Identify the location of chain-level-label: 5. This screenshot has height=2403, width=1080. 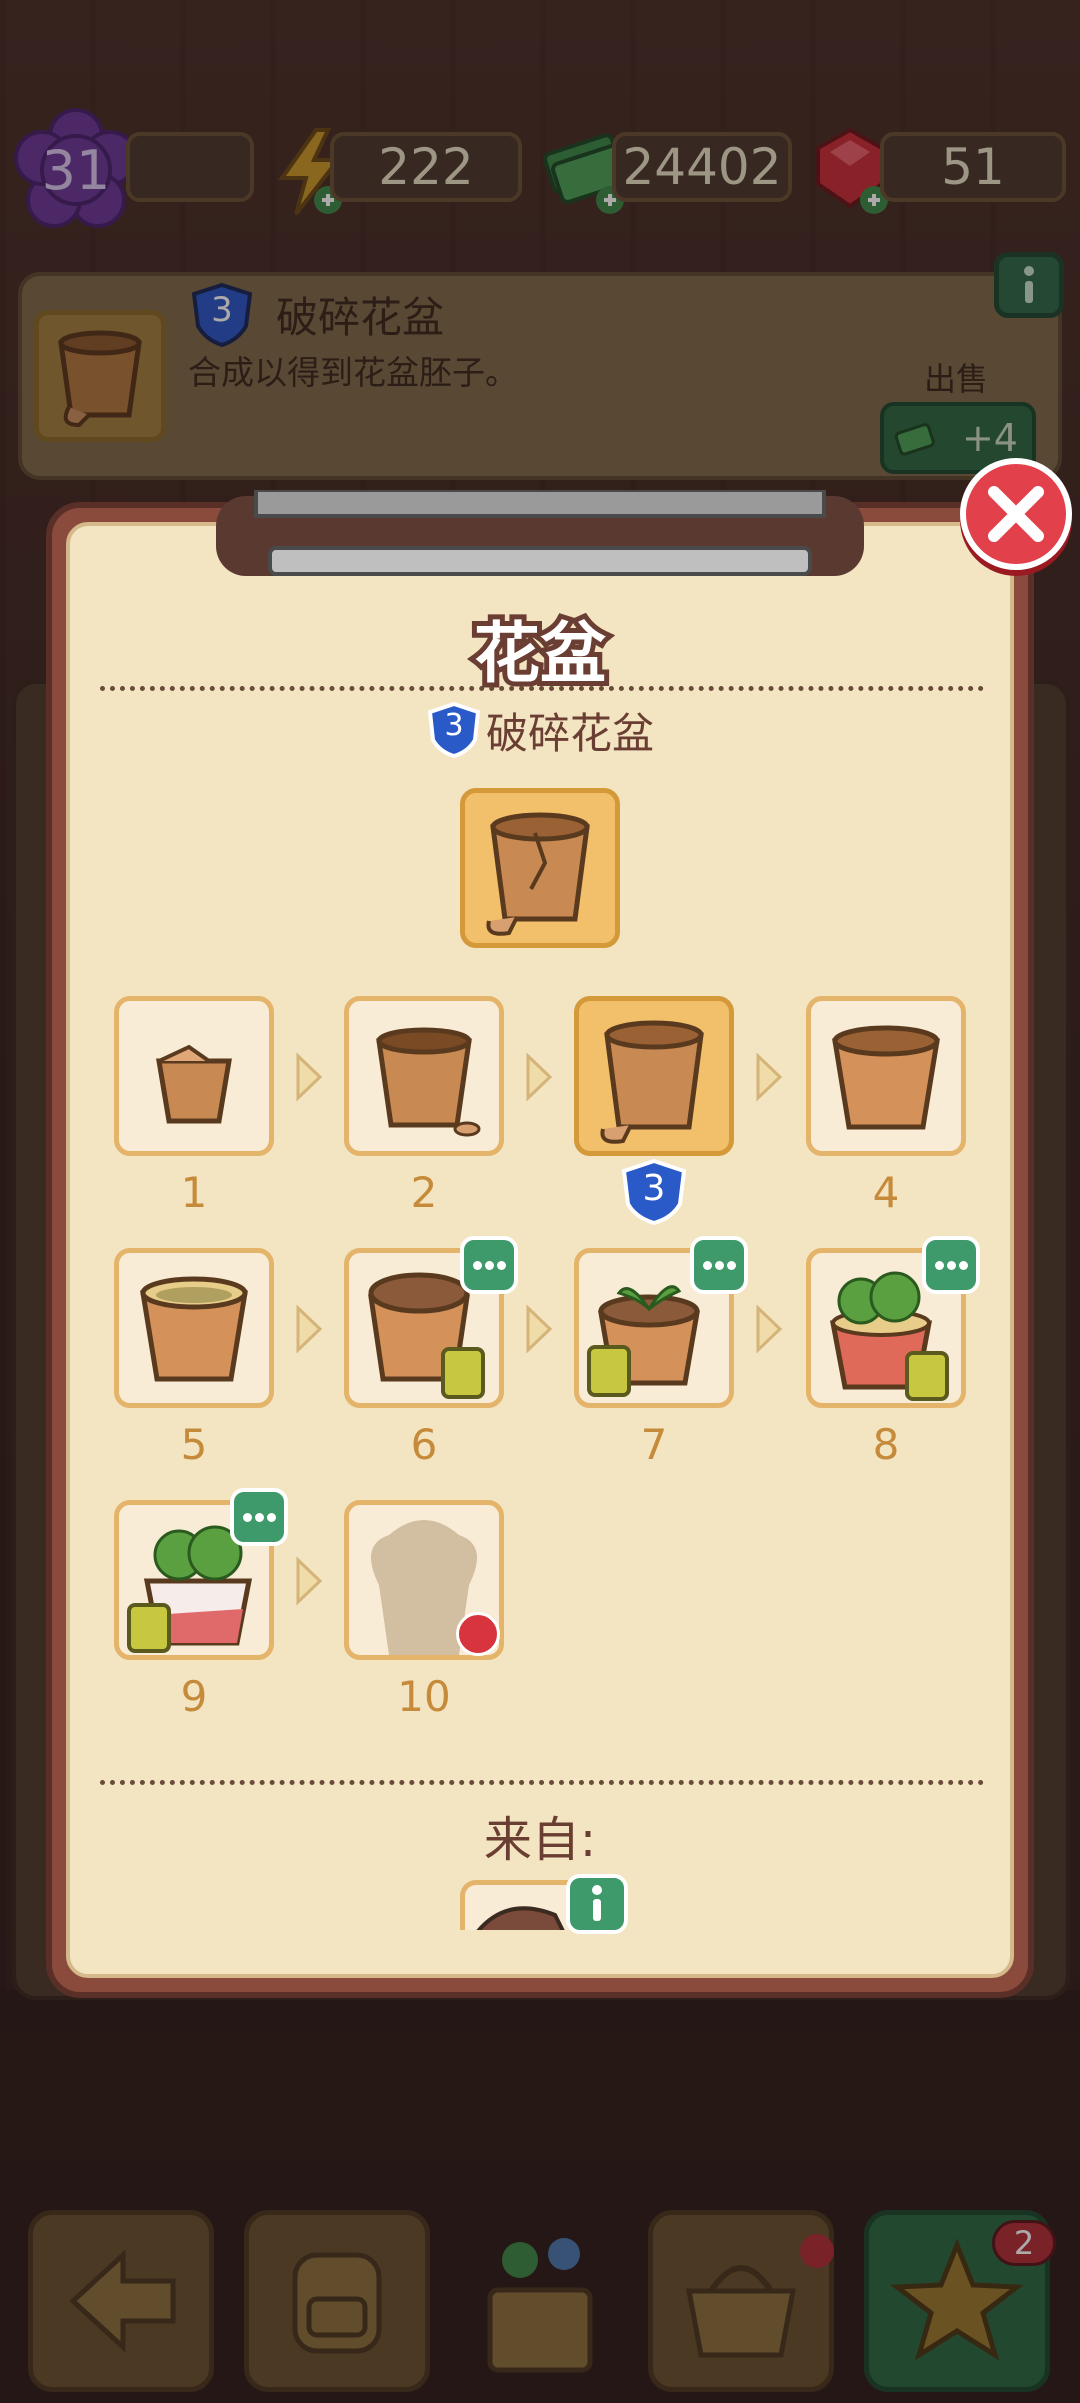
(194, 1444).